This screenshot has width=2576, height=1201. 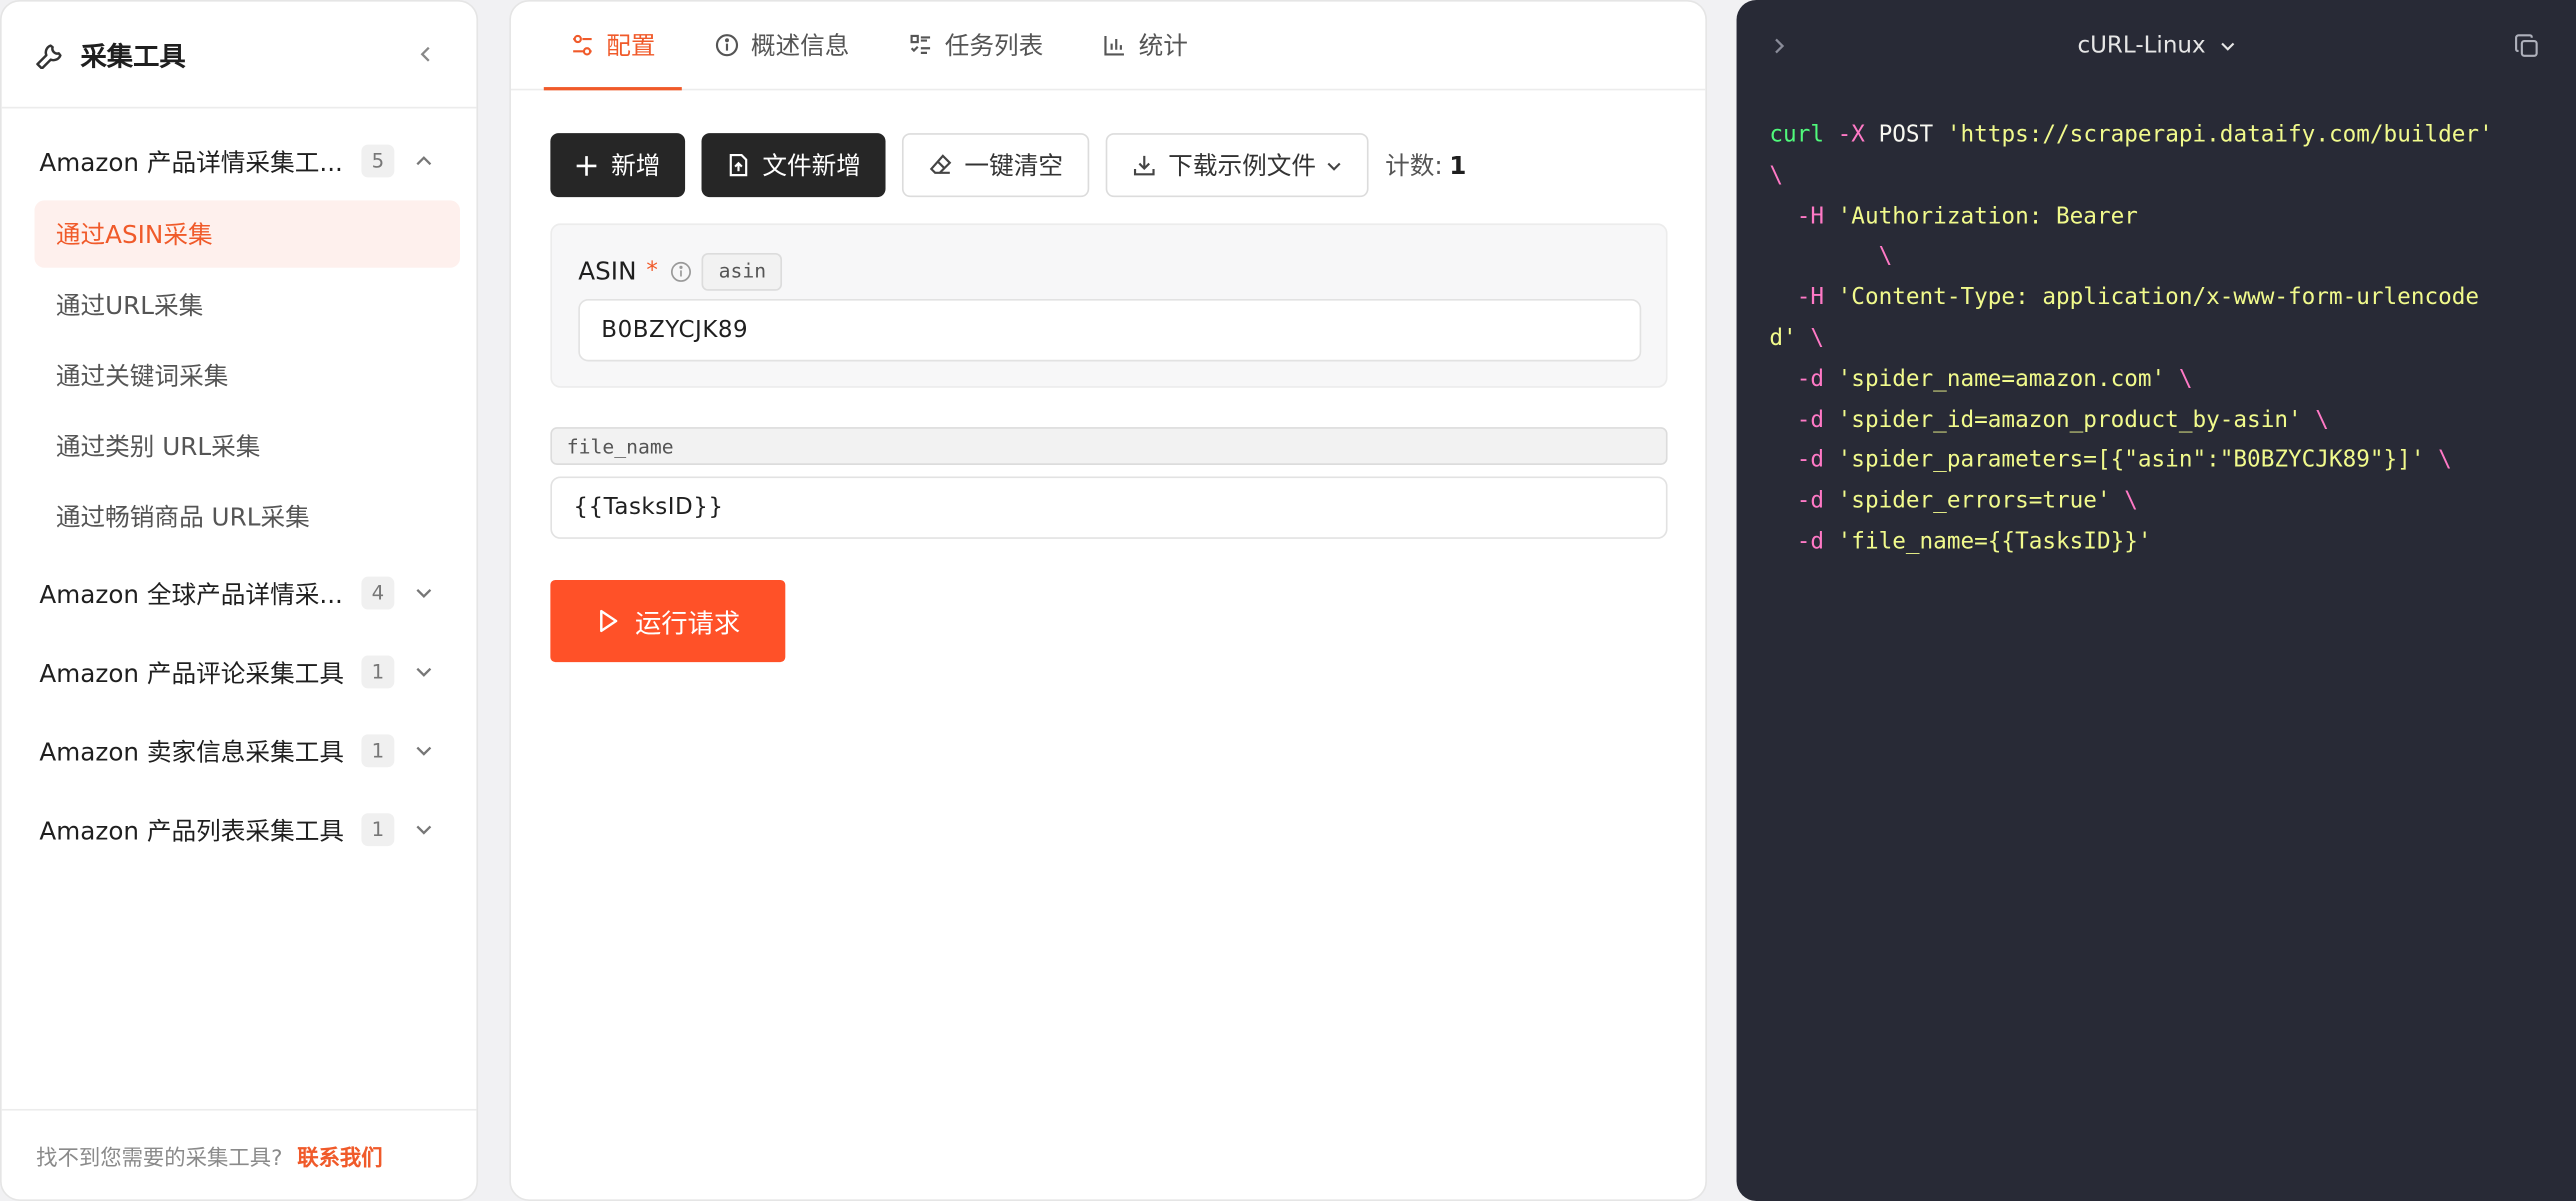 I want to click on copy-icon, so click(x=2529, y=46).